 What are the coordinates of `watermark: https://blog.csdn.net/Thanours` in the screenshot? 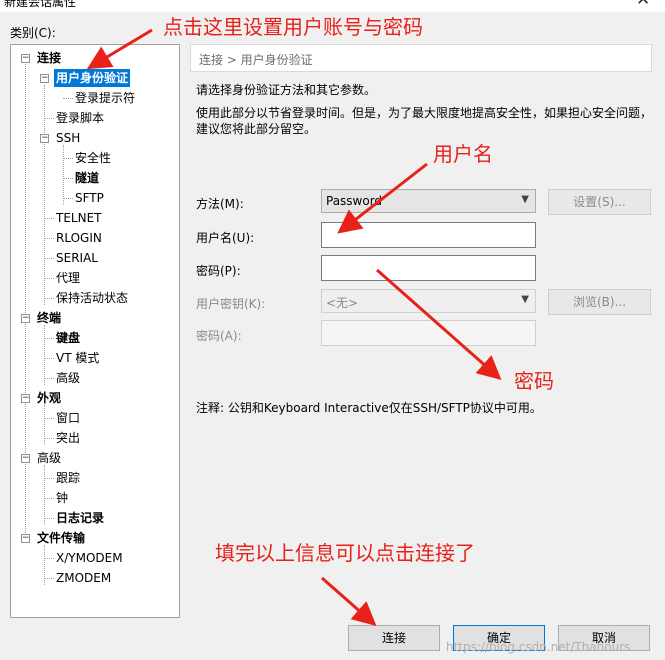 It's located at (538, 647).